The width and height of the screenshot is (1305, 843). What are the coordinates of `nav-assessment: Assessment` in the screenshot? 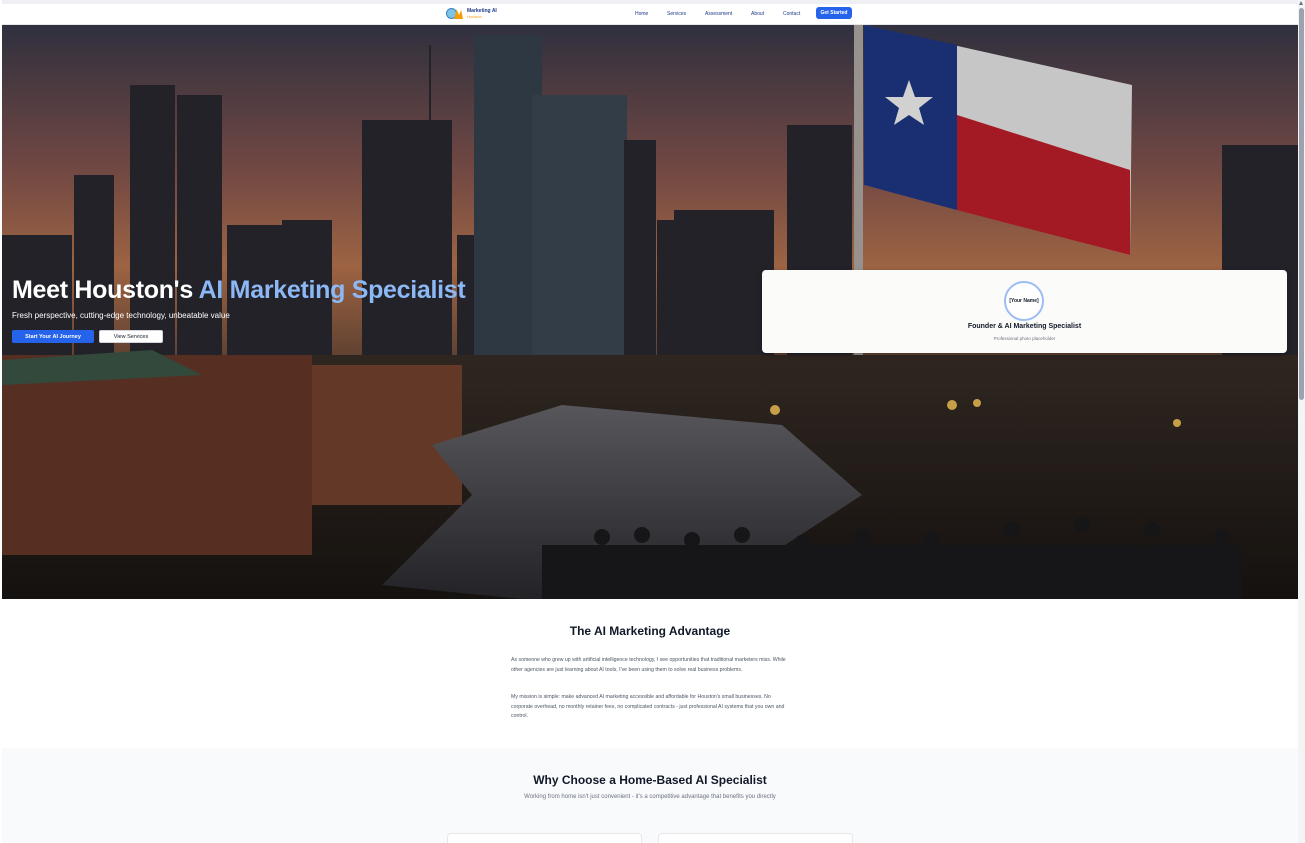 It's located at (718, 14).